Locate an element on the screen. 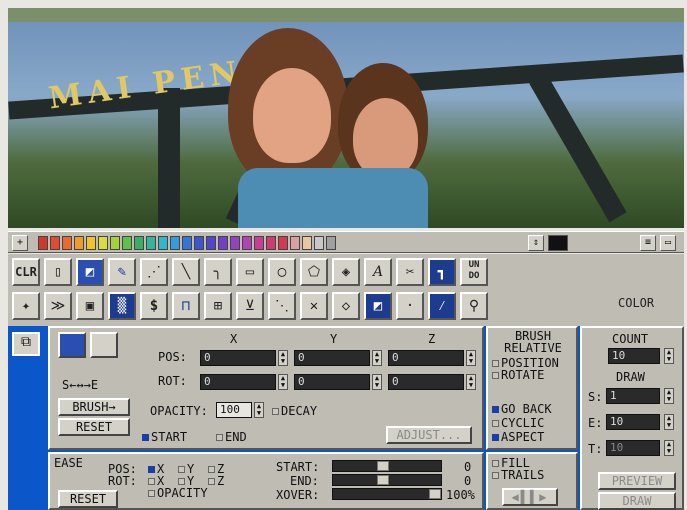 This screenshot has height=510, width=687. end-checkbox: END is located at coordinates (236, 437).